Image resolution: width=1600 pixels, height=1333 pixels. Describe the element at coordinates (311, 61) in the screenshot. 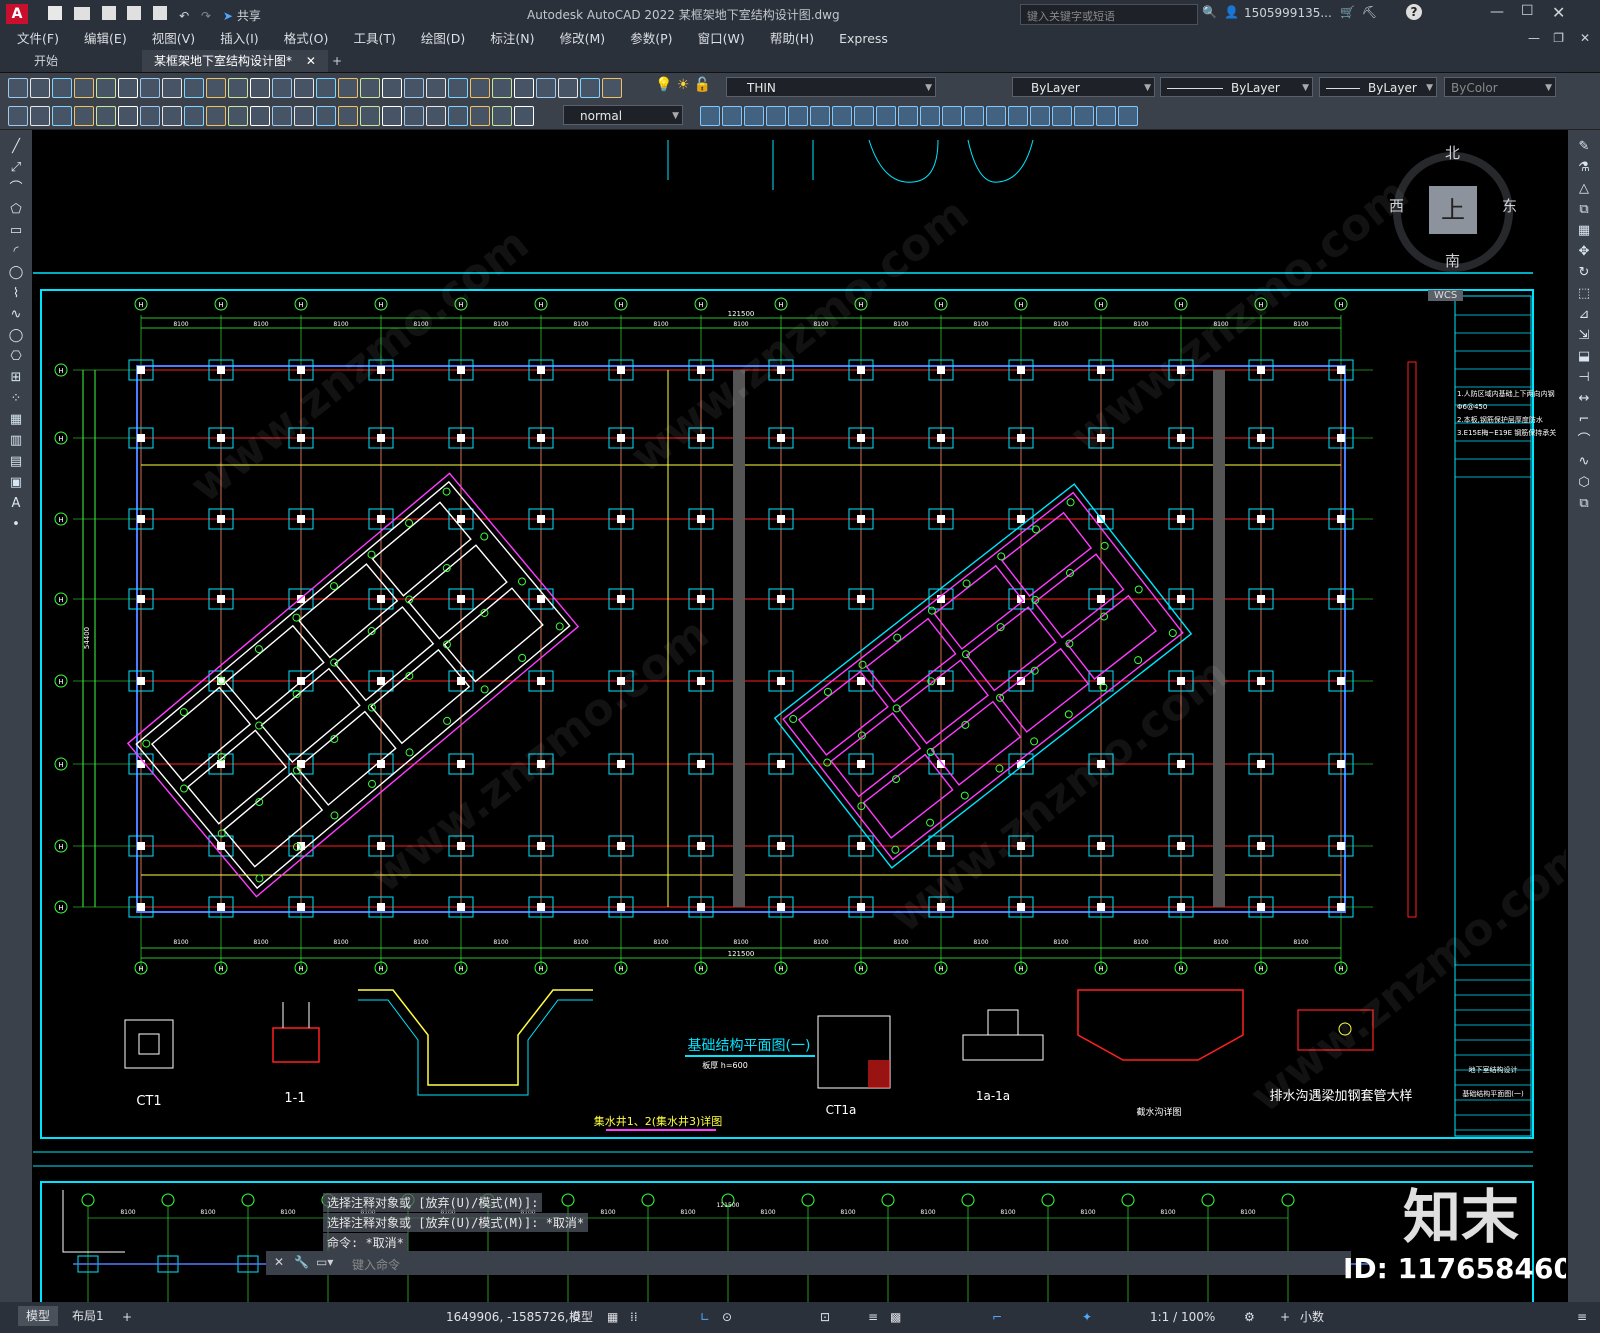

I see `tab-close-icon: ✕` at that location.